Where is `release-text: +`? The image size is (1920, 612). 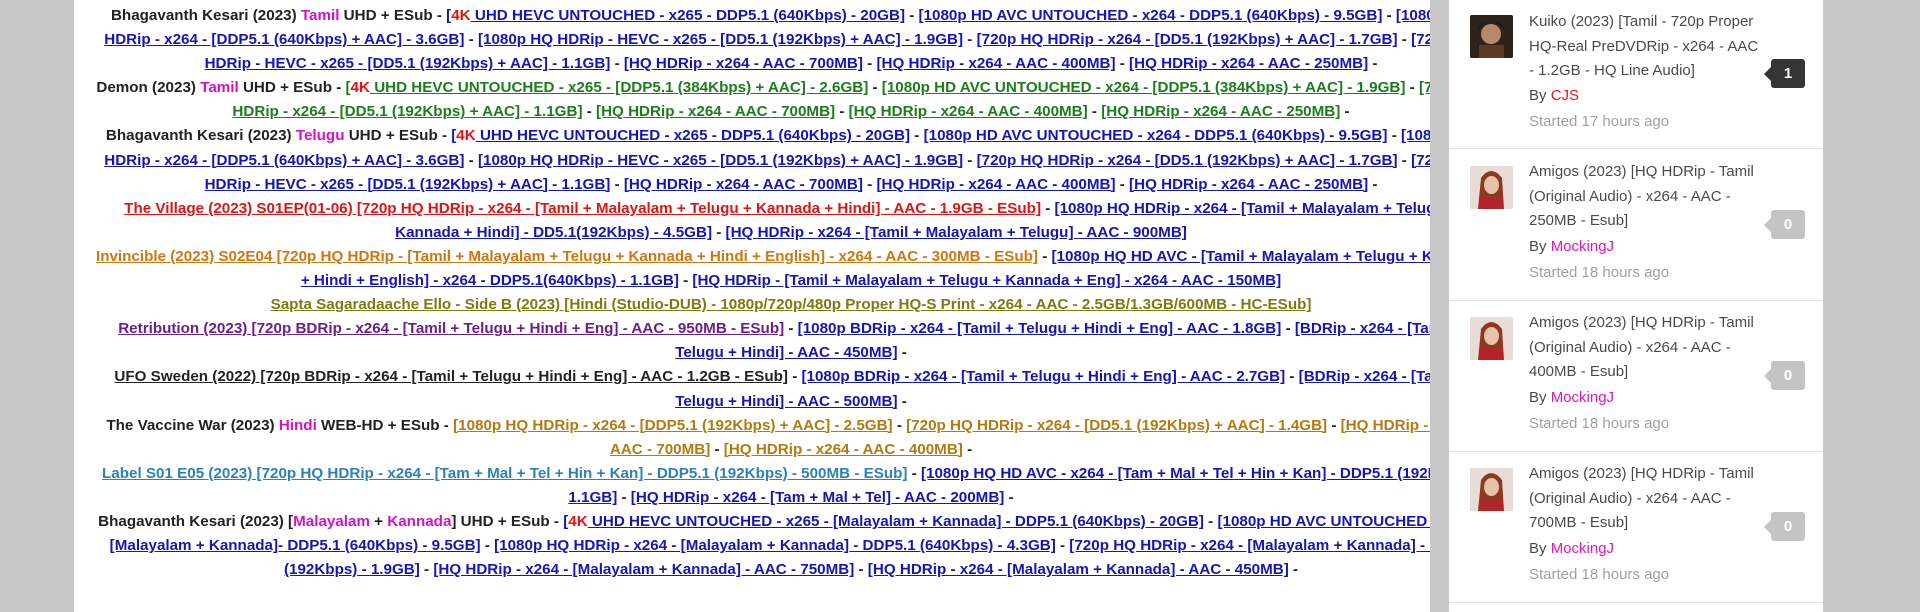
release-text: + is located at coordinates (378, 521).